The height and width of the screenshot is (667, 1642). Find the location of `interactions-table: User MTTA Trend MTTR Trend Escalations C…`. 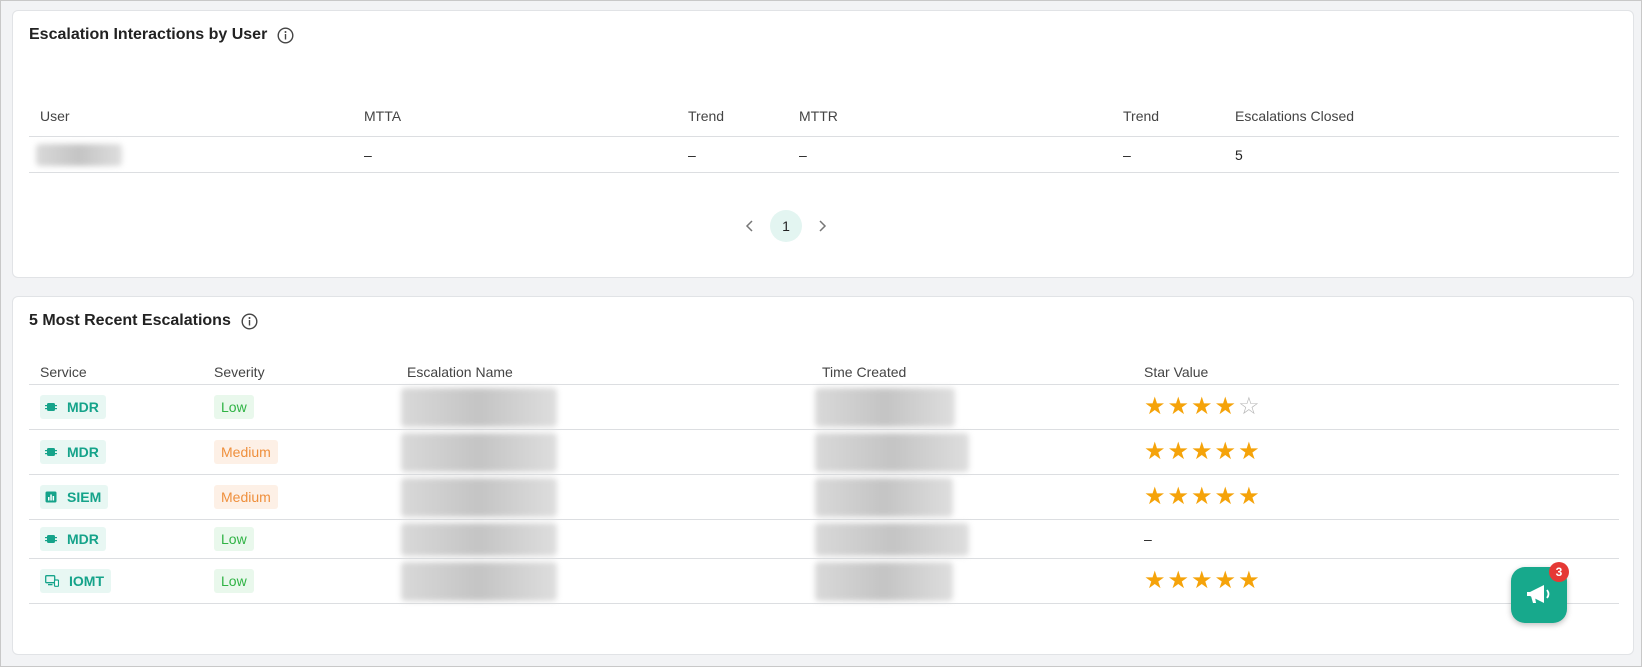

interactions-table: User MTTA Trend MTTR Trend Escalations C… is located at coordinates (824, 132).